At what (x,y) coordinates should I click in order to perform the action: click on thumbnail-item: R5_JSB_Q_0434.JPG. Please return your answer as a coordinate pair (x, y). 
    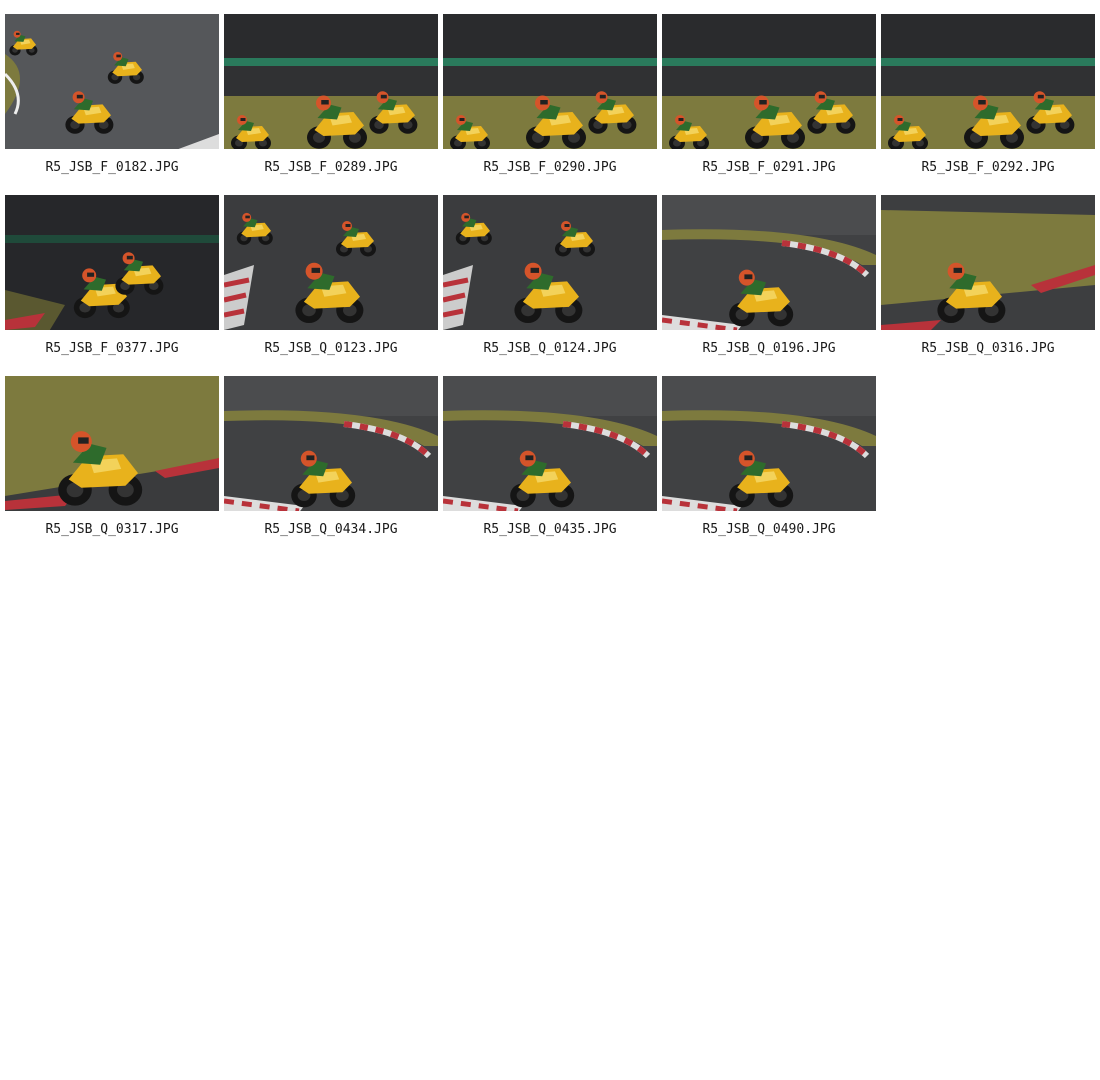
    Looking at the image, I should click on (331, 457).